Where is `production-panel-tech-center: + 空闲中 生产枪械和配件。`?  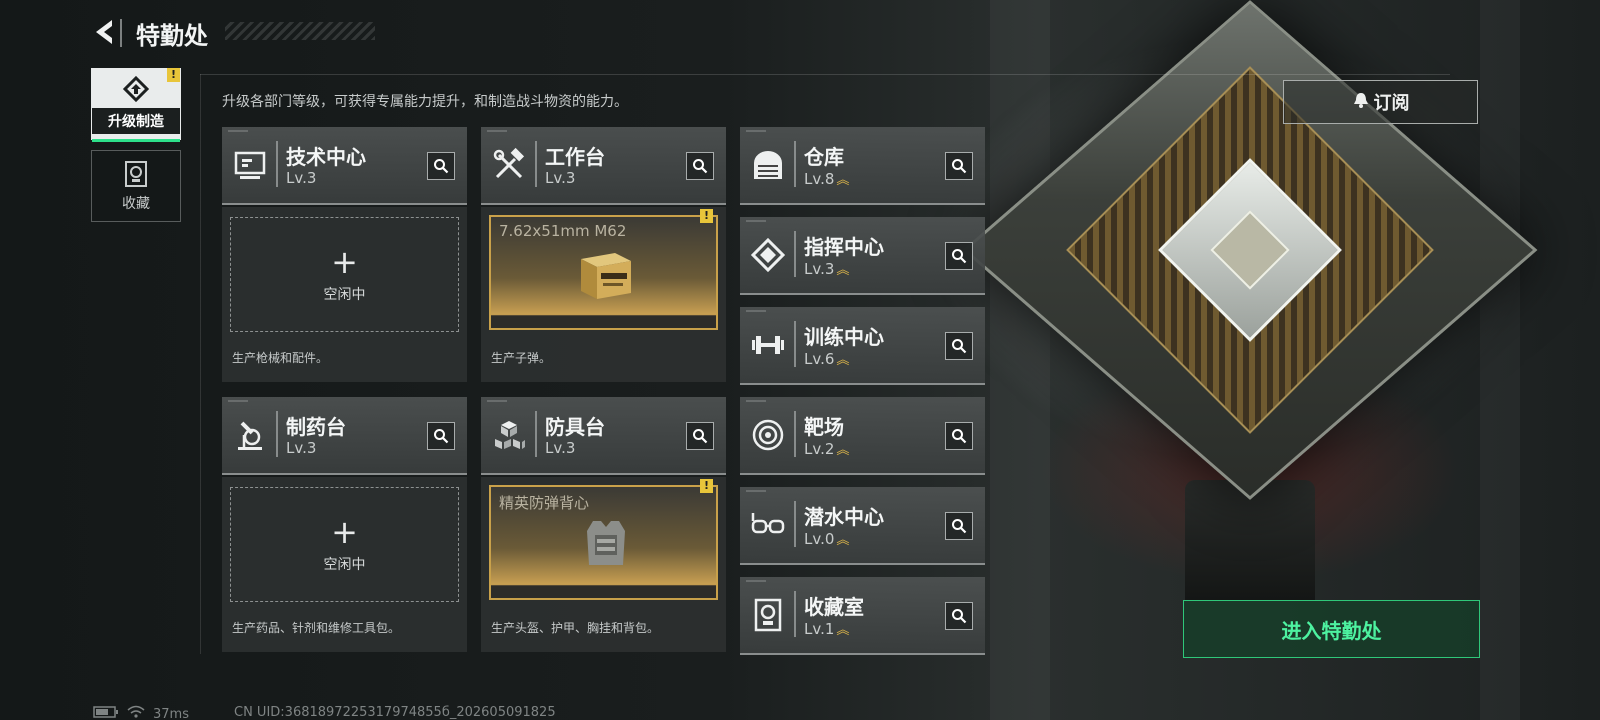 production-panel-tech-center: + 空闲中 生产枪械和配件。 is located at coordinates (344, 294).